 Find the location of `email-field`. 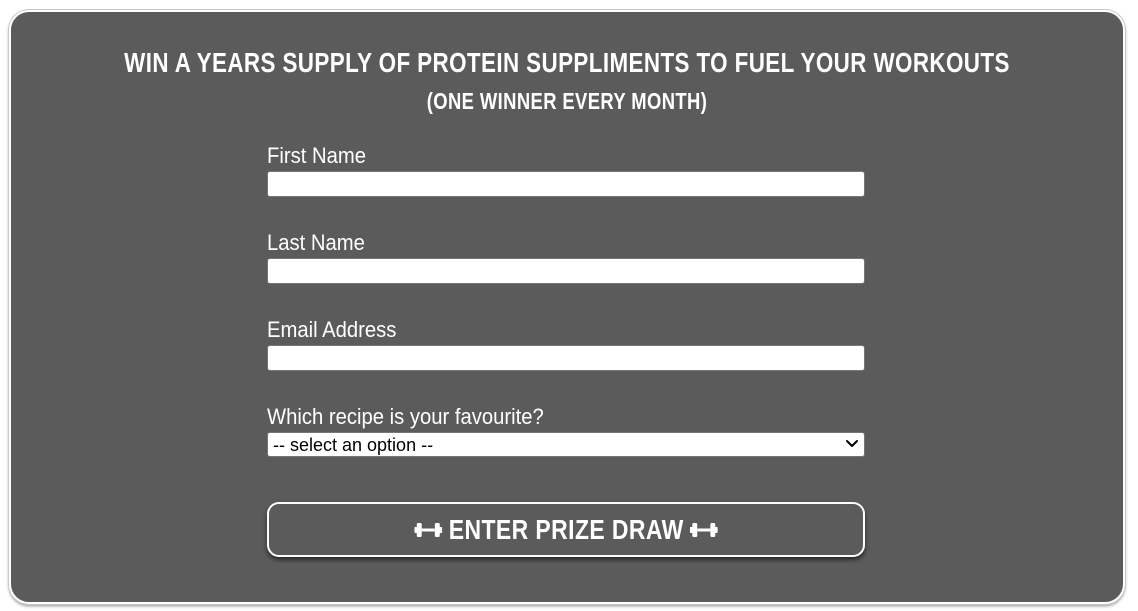

email-field is located at coordinates (566, 358).